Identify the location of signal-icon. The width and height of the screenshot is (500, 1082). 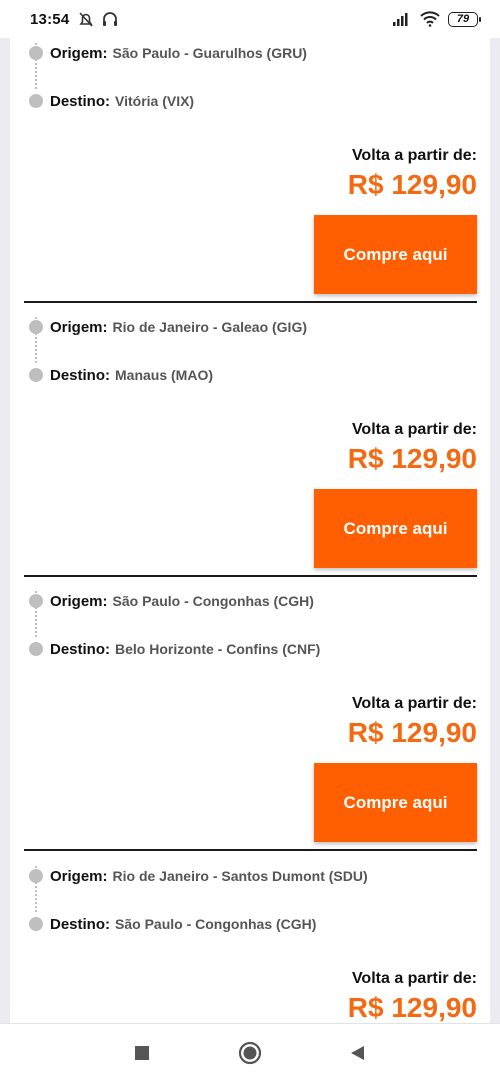
(400, 19).